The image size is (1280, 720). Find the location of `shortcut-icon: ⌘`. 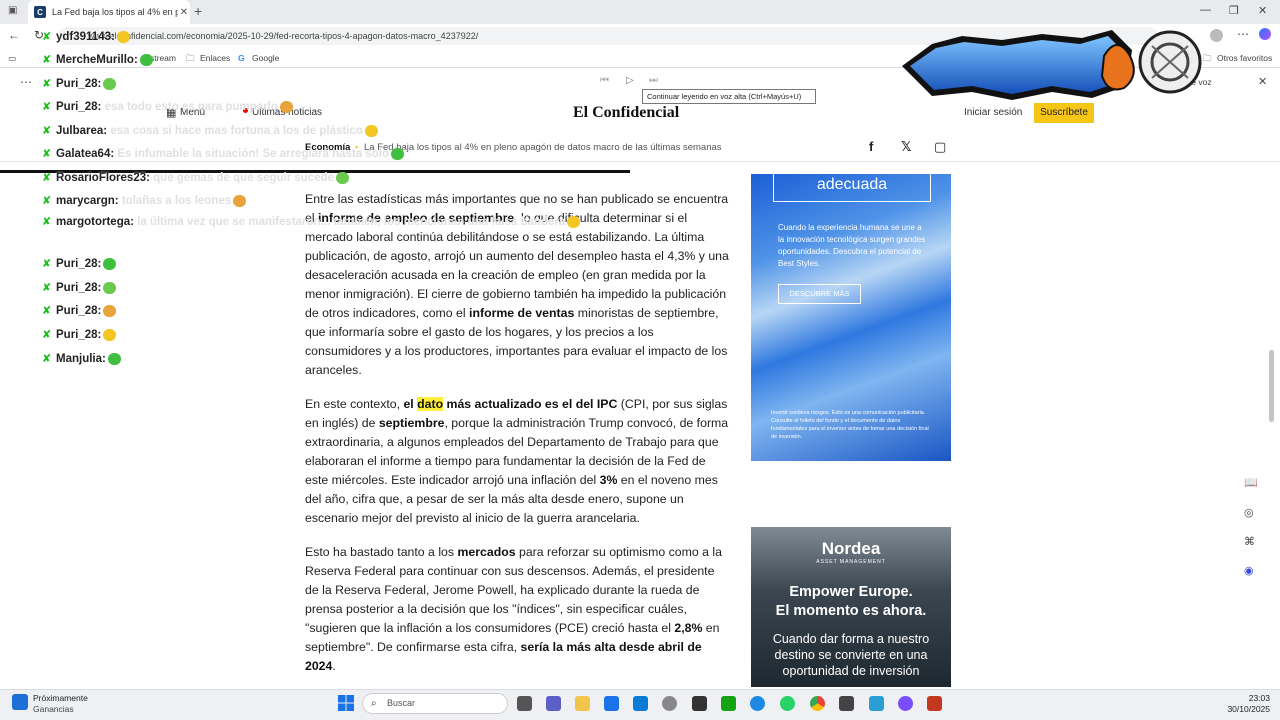

shortcut-icon: ⌘ is located at coordinates (1249, 541).